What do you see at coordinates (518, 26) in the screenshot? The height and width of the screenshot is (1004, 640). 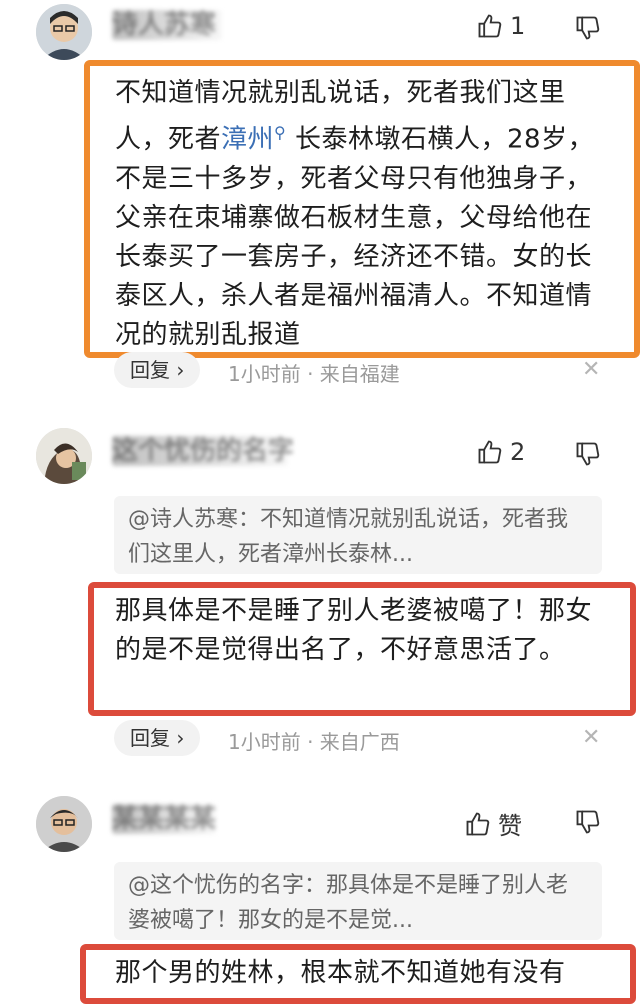 I see `like-count: 1` at bounding box center [518, 26].